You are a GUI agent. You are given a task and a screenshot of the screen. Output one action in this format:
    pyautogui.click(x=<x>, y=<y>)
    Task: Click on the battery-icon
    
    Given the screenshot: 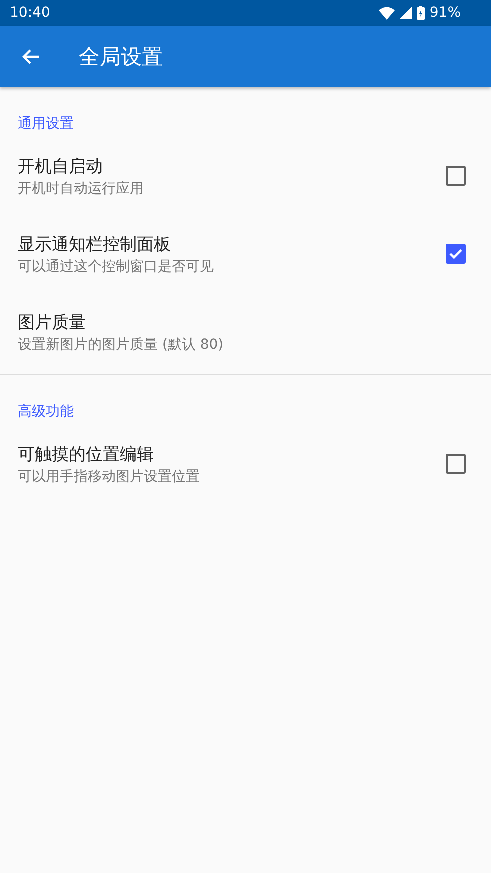 What is the action you would take?
    pyautogui.click(x=420, y=13)
    